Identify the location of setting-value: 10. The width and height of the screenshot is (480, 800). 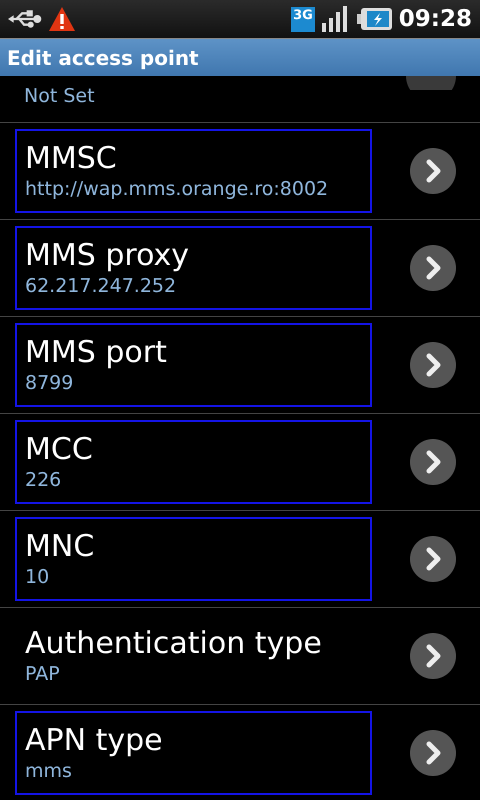
(37, 577).